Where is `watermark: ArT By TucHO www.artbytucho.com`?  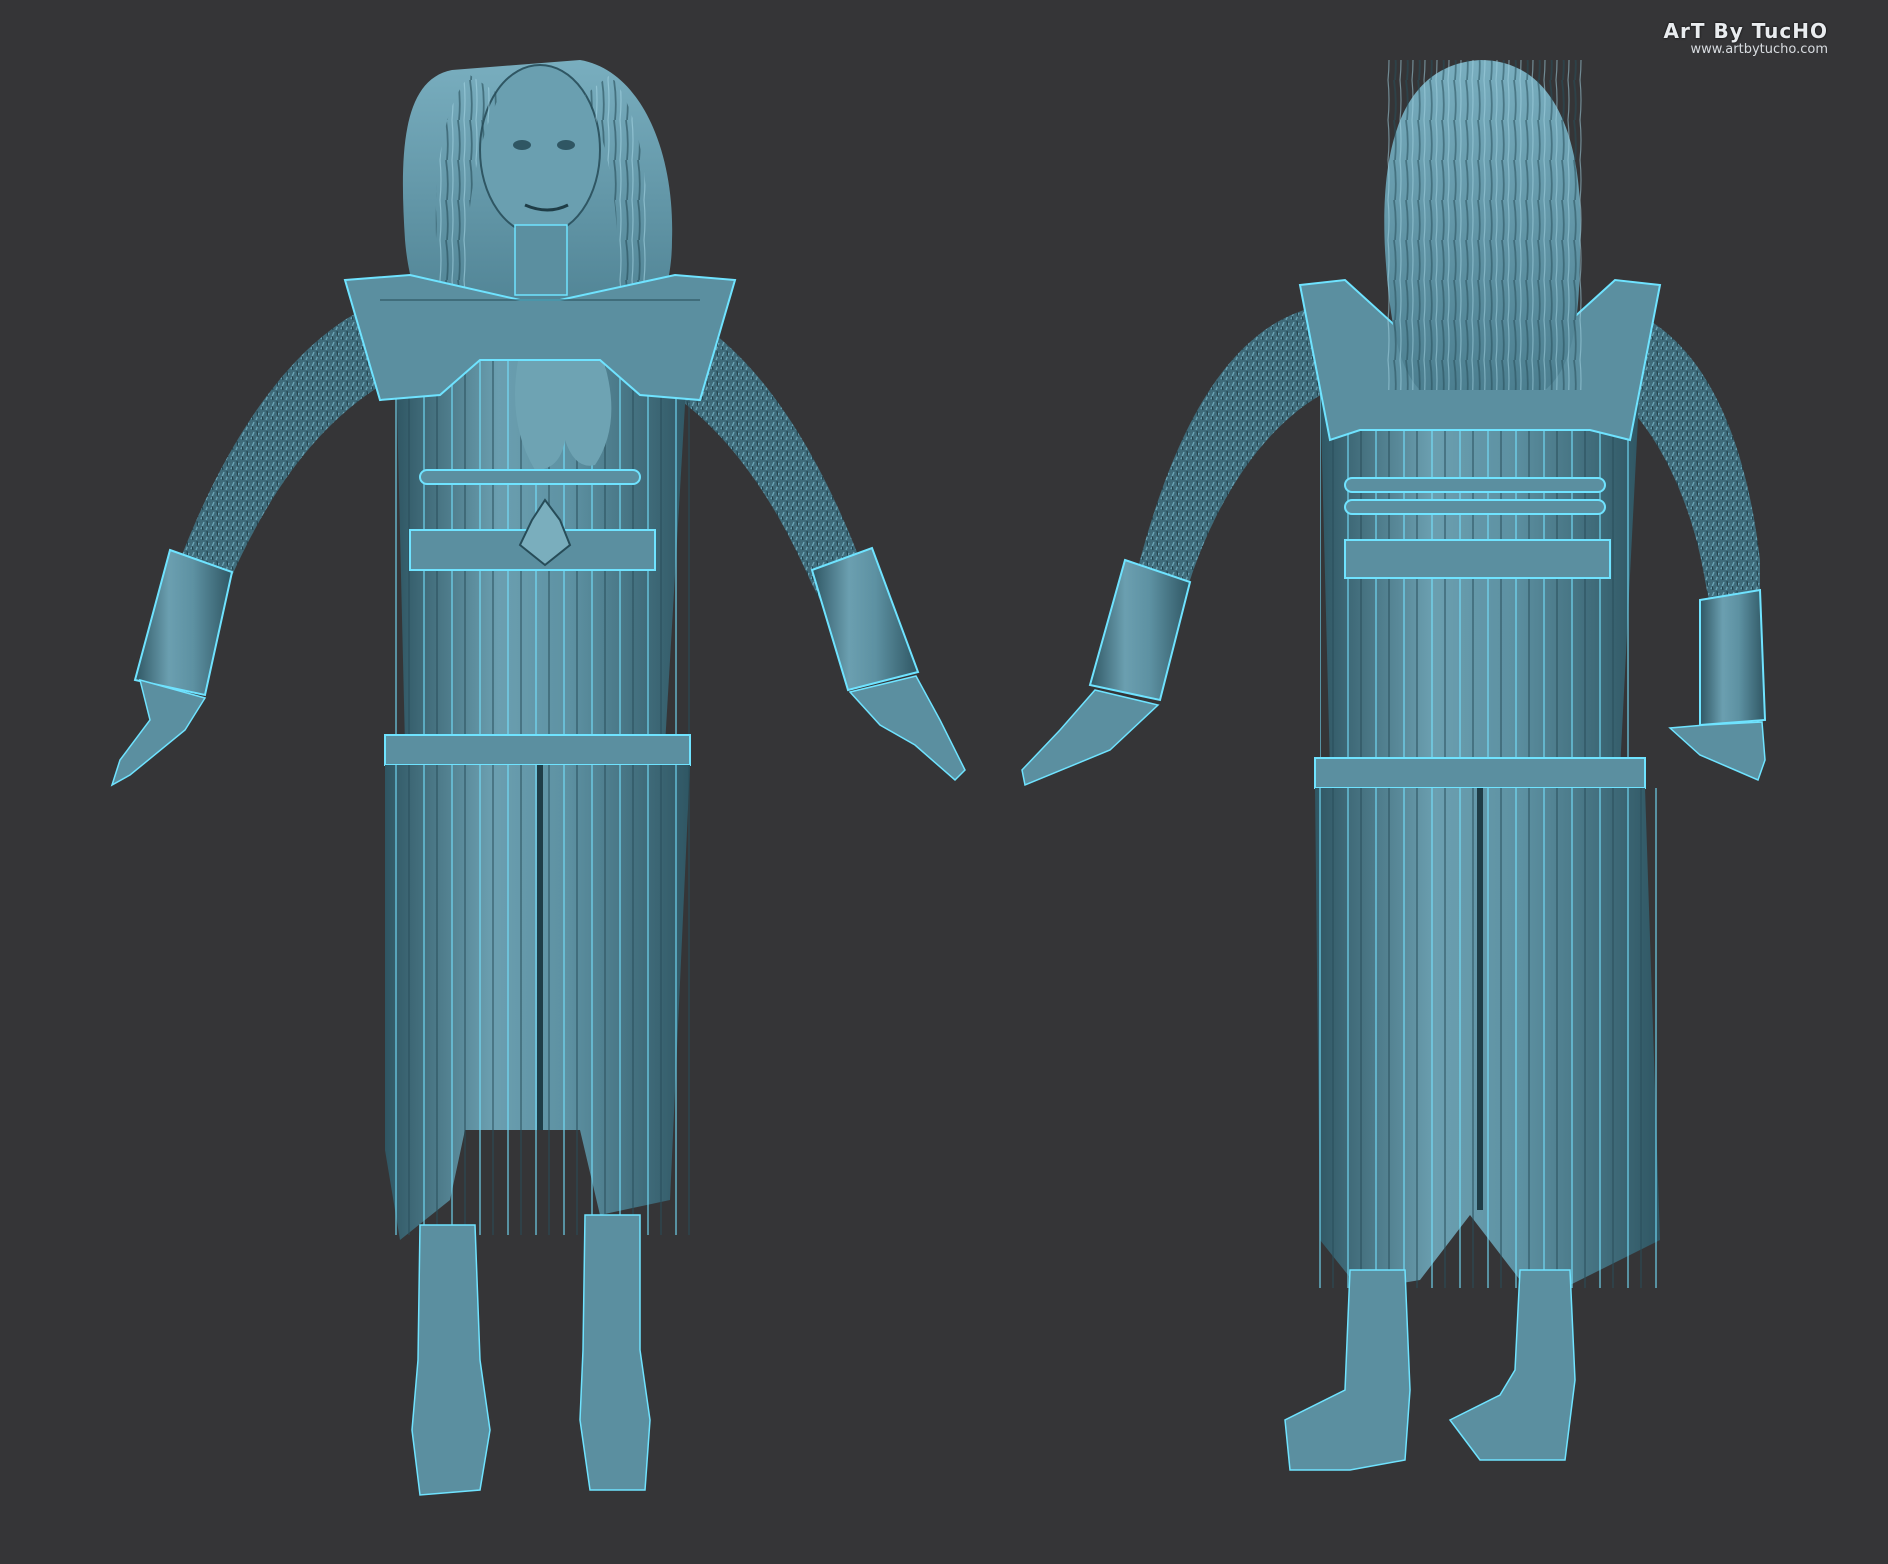
watermark: ArT By TucHO www.artbytucho.com is located at coordinates (1746, 39).